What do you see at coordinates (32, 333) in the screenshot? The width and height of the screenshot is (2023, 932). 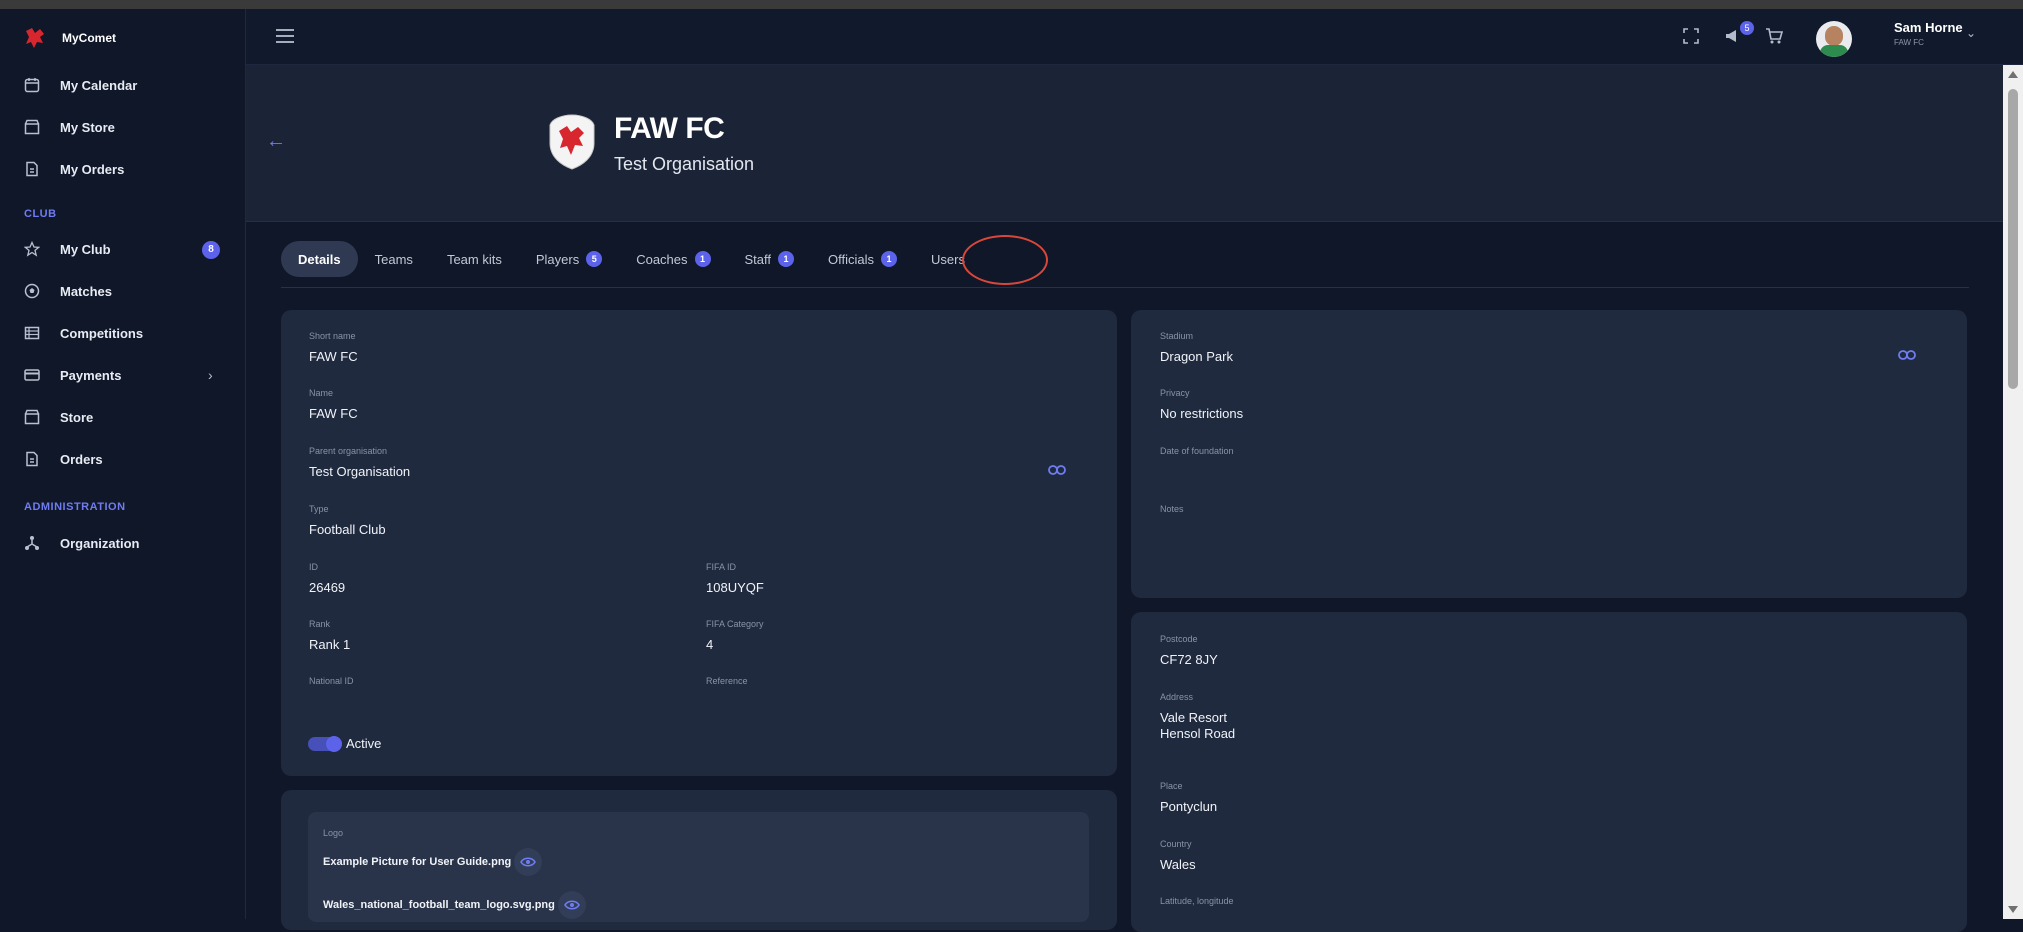 I see `list-icon` at bounding box center [32, 333].